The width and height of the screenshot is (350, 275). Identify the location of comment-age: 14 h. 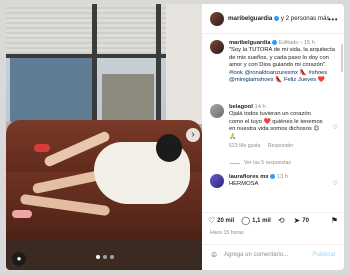
(260, 107).